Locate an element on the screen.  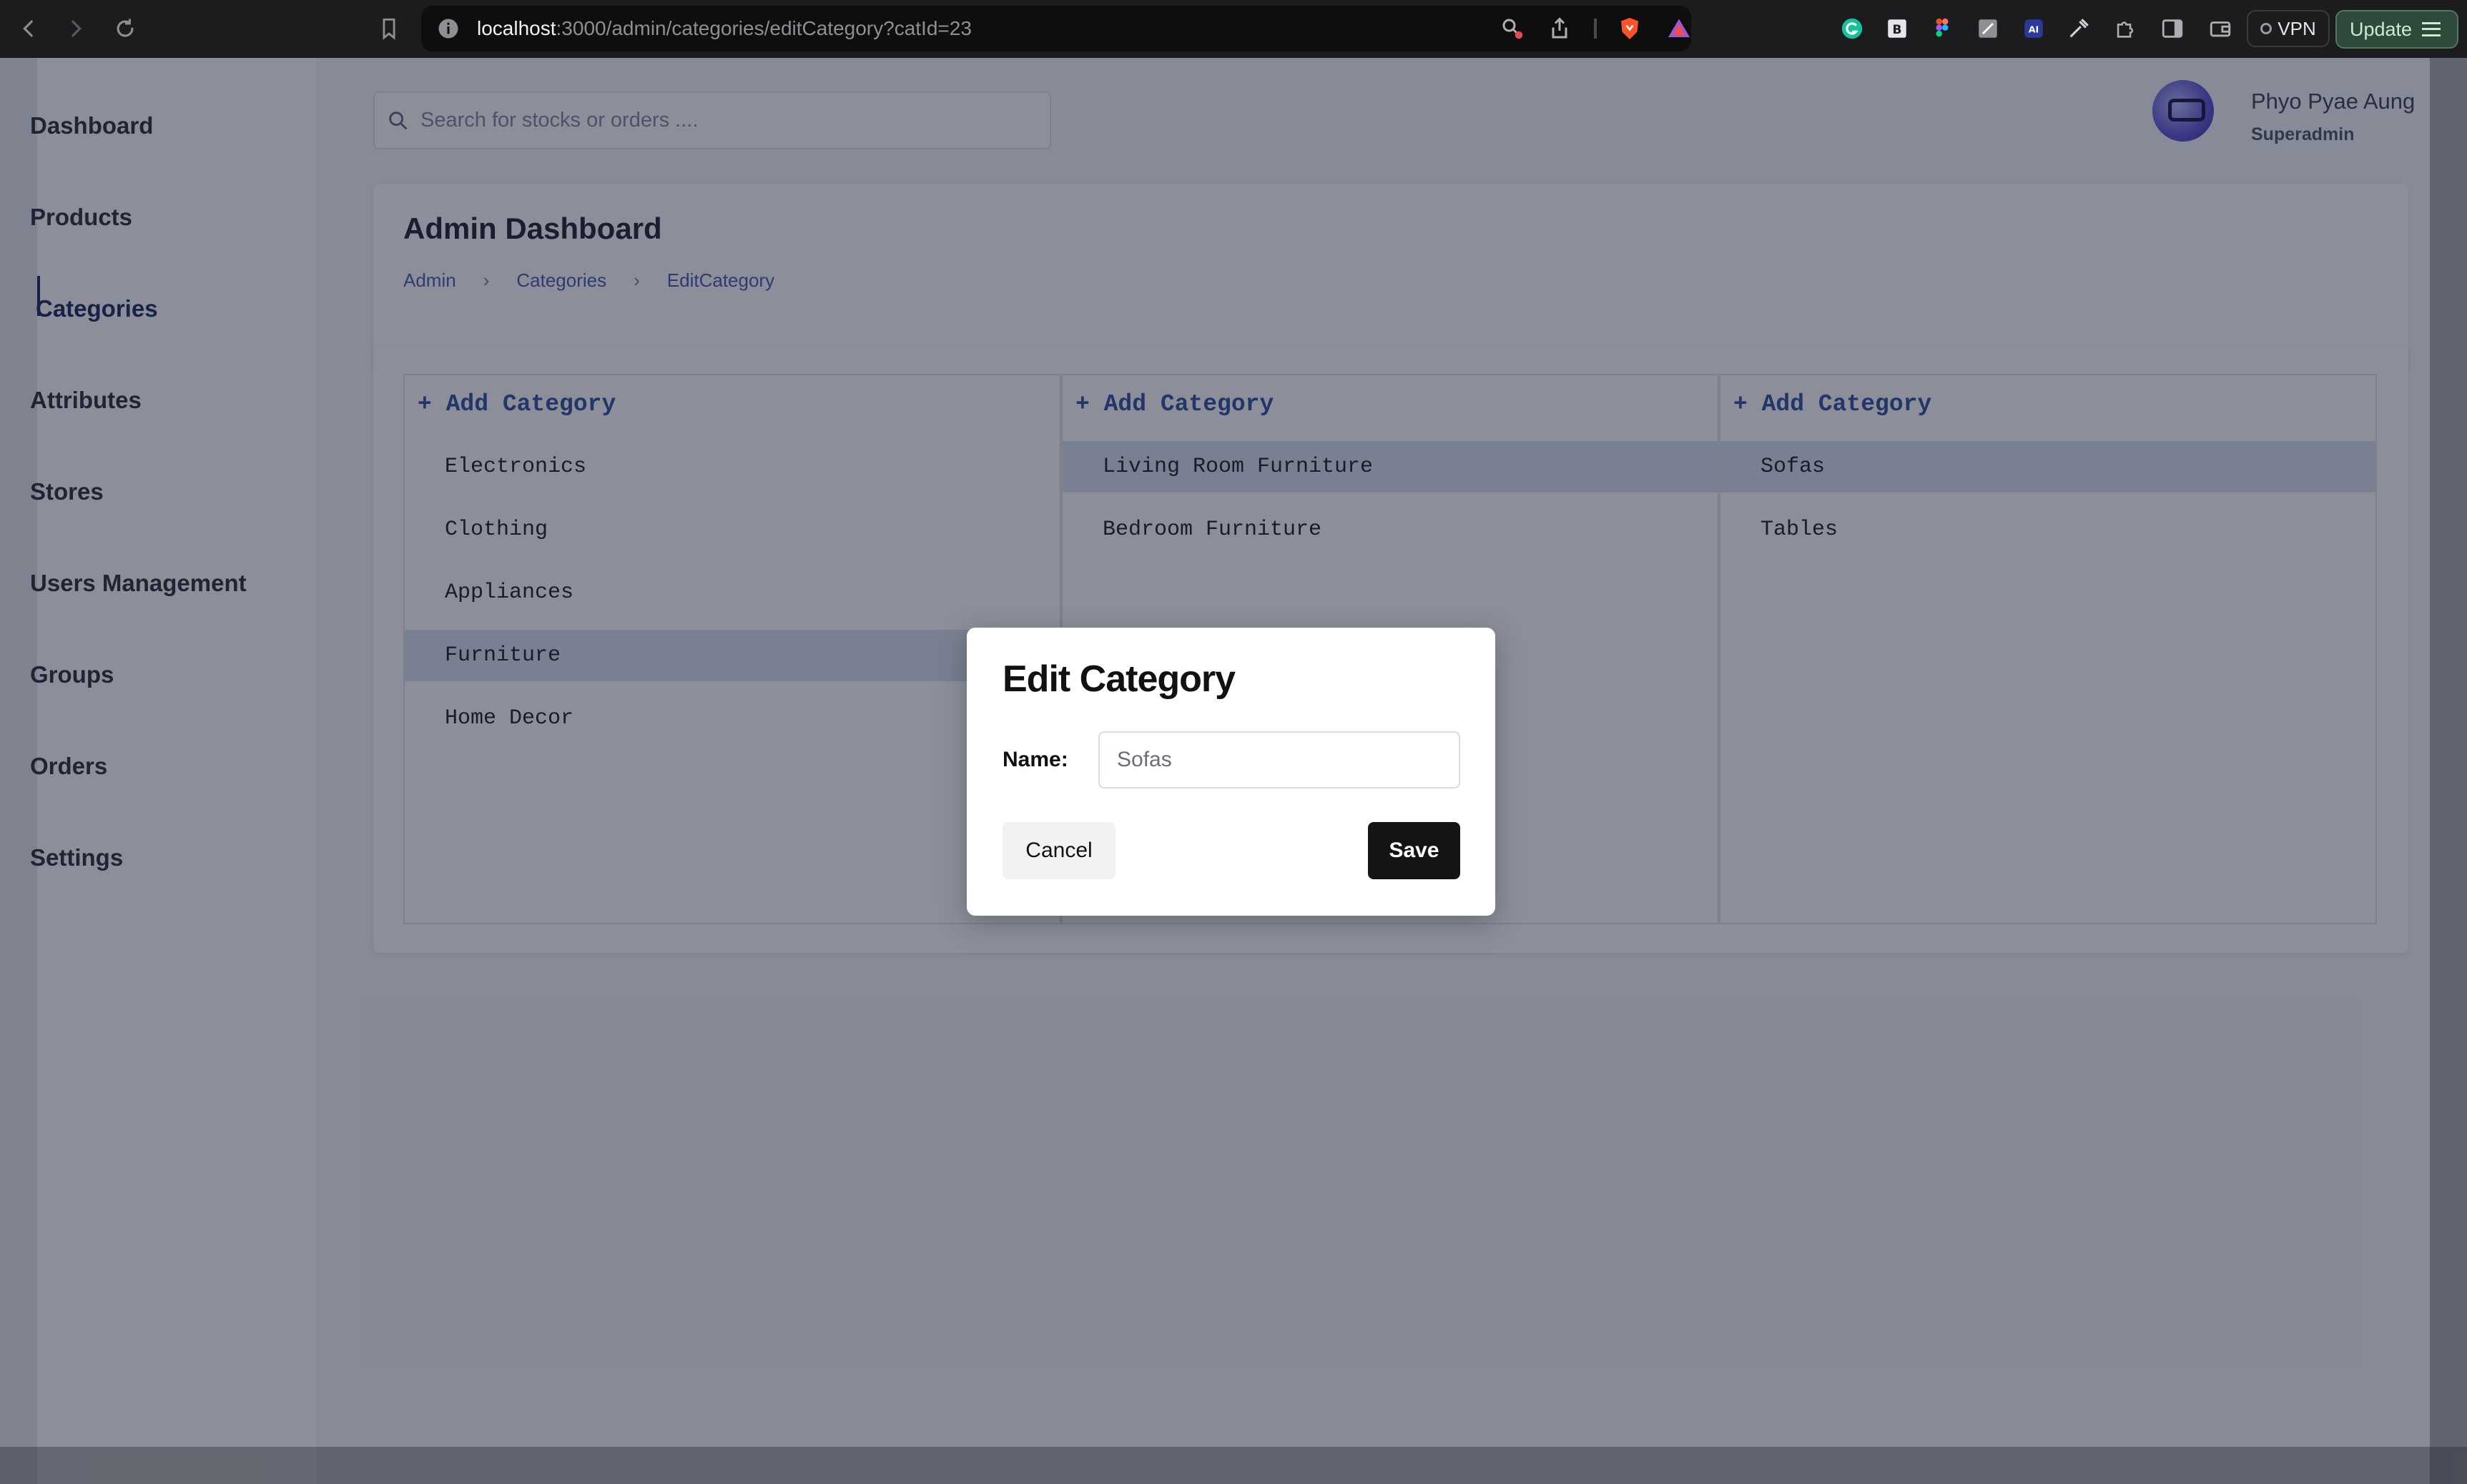
grammarly-icon is located at coordinates (1852, 28).